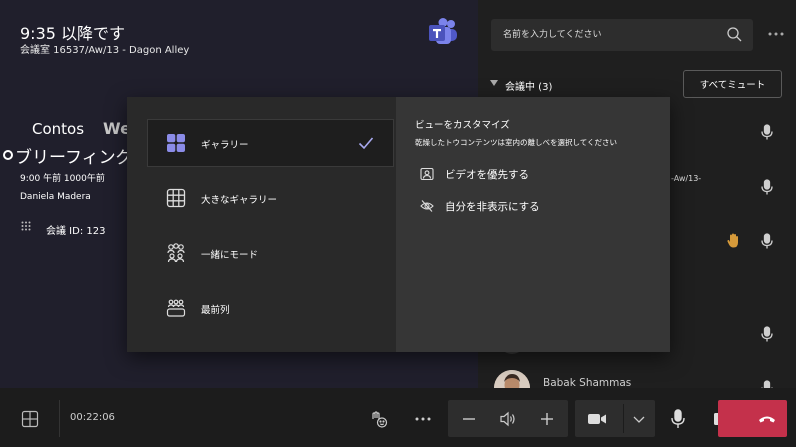  What do you see at coordinates (366, 143) in the screenshot?
I see `check-icon` at bounding box center [366, 143].